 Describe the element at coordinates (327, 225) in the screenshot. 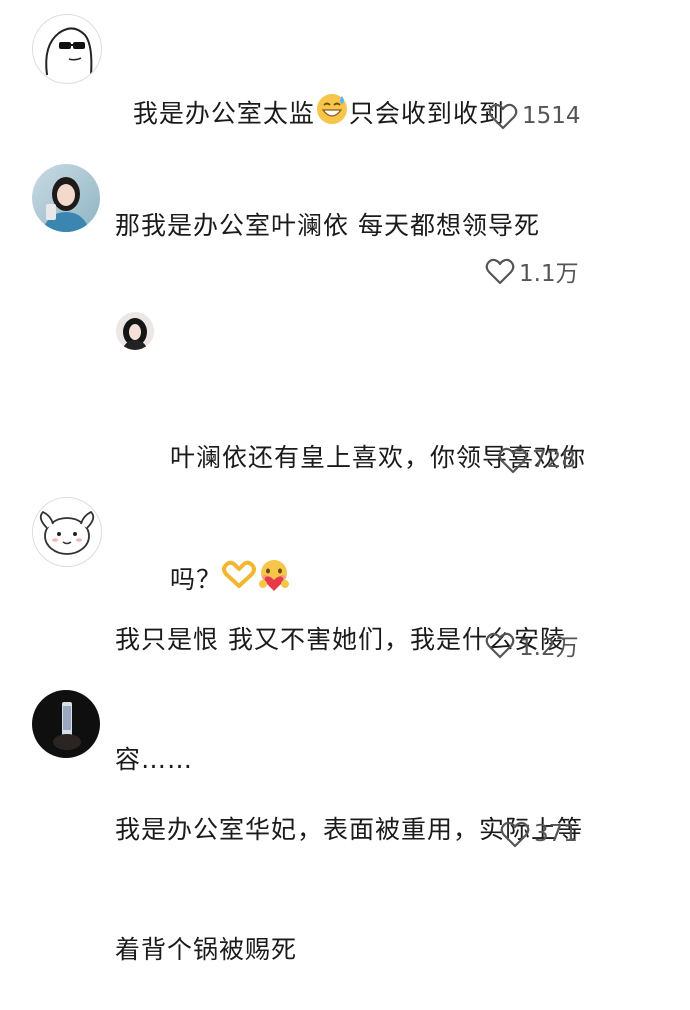

I see `comment-text: 那我是办公室叶澜依 每天都想领导死` at that location.